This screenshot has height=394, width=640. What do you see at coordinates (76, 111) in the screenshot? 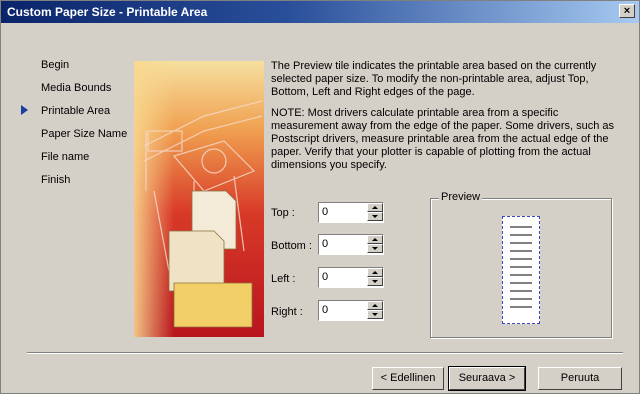
I see `step-label: Printable Area` at bounding box center [76, 111].